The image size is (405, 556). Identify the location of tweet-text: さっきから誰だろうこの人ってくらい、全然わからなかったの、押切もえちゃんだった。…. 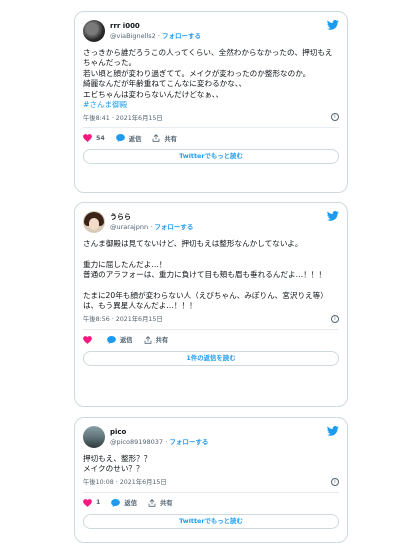
(211, 79).